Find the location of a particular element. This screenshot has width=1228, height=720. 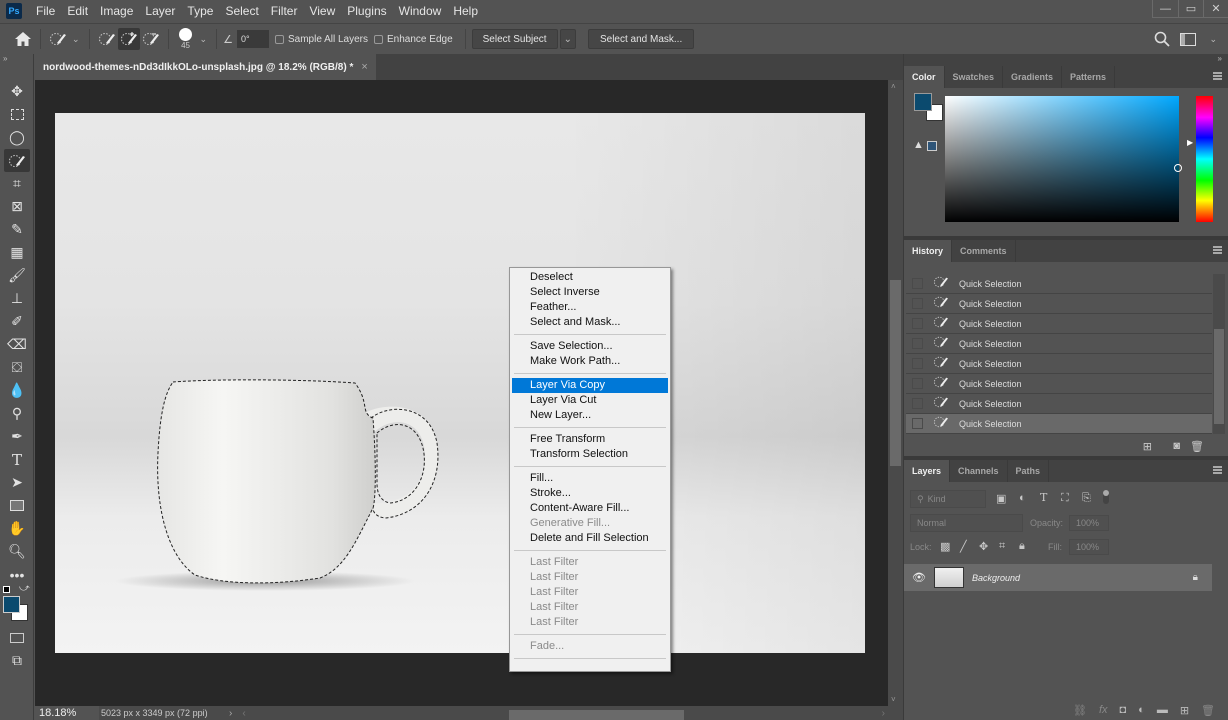

checkbox-icon is located at coordinates (379, 39).